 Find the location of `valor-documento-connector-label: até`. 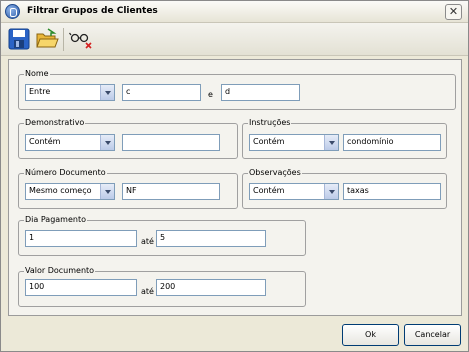

valor-documento-connector-label: até is located at coordinates (147, 291).